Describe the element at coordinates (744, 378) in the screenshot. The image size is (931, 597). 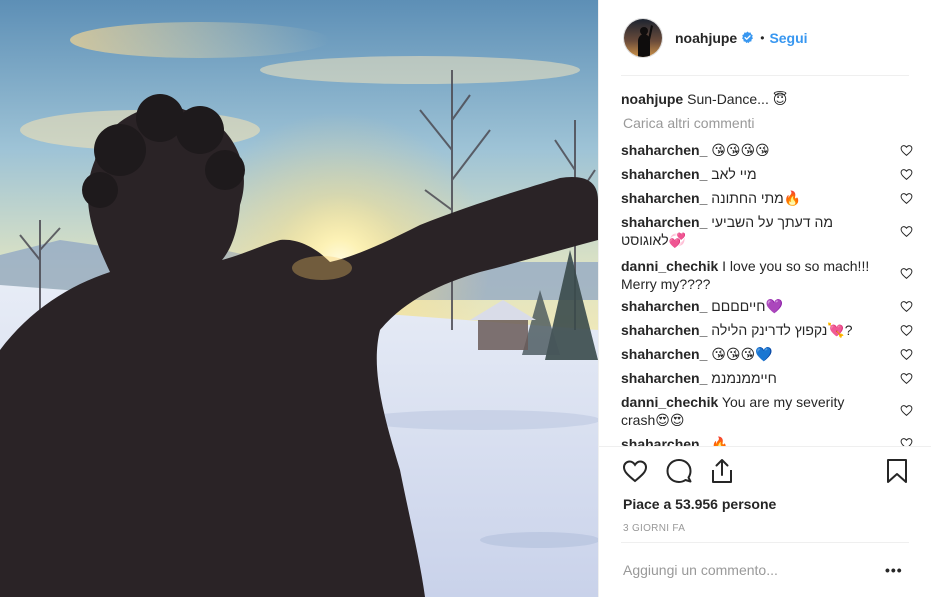
I see `comment-text: חייממנמנמ` at that location.